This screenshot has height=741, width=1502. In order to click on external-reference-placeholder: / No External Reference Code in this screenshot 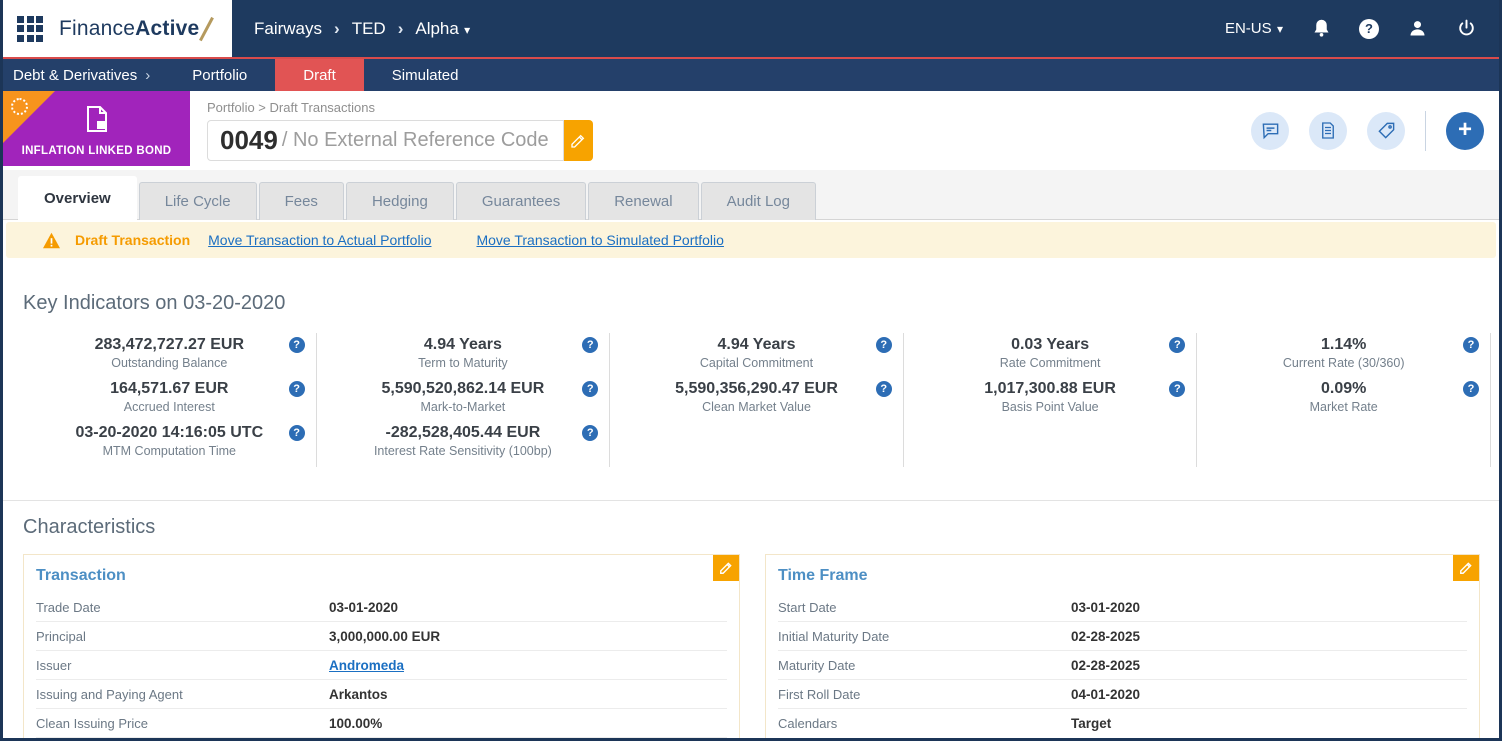, I will do `click(415, 140)`.